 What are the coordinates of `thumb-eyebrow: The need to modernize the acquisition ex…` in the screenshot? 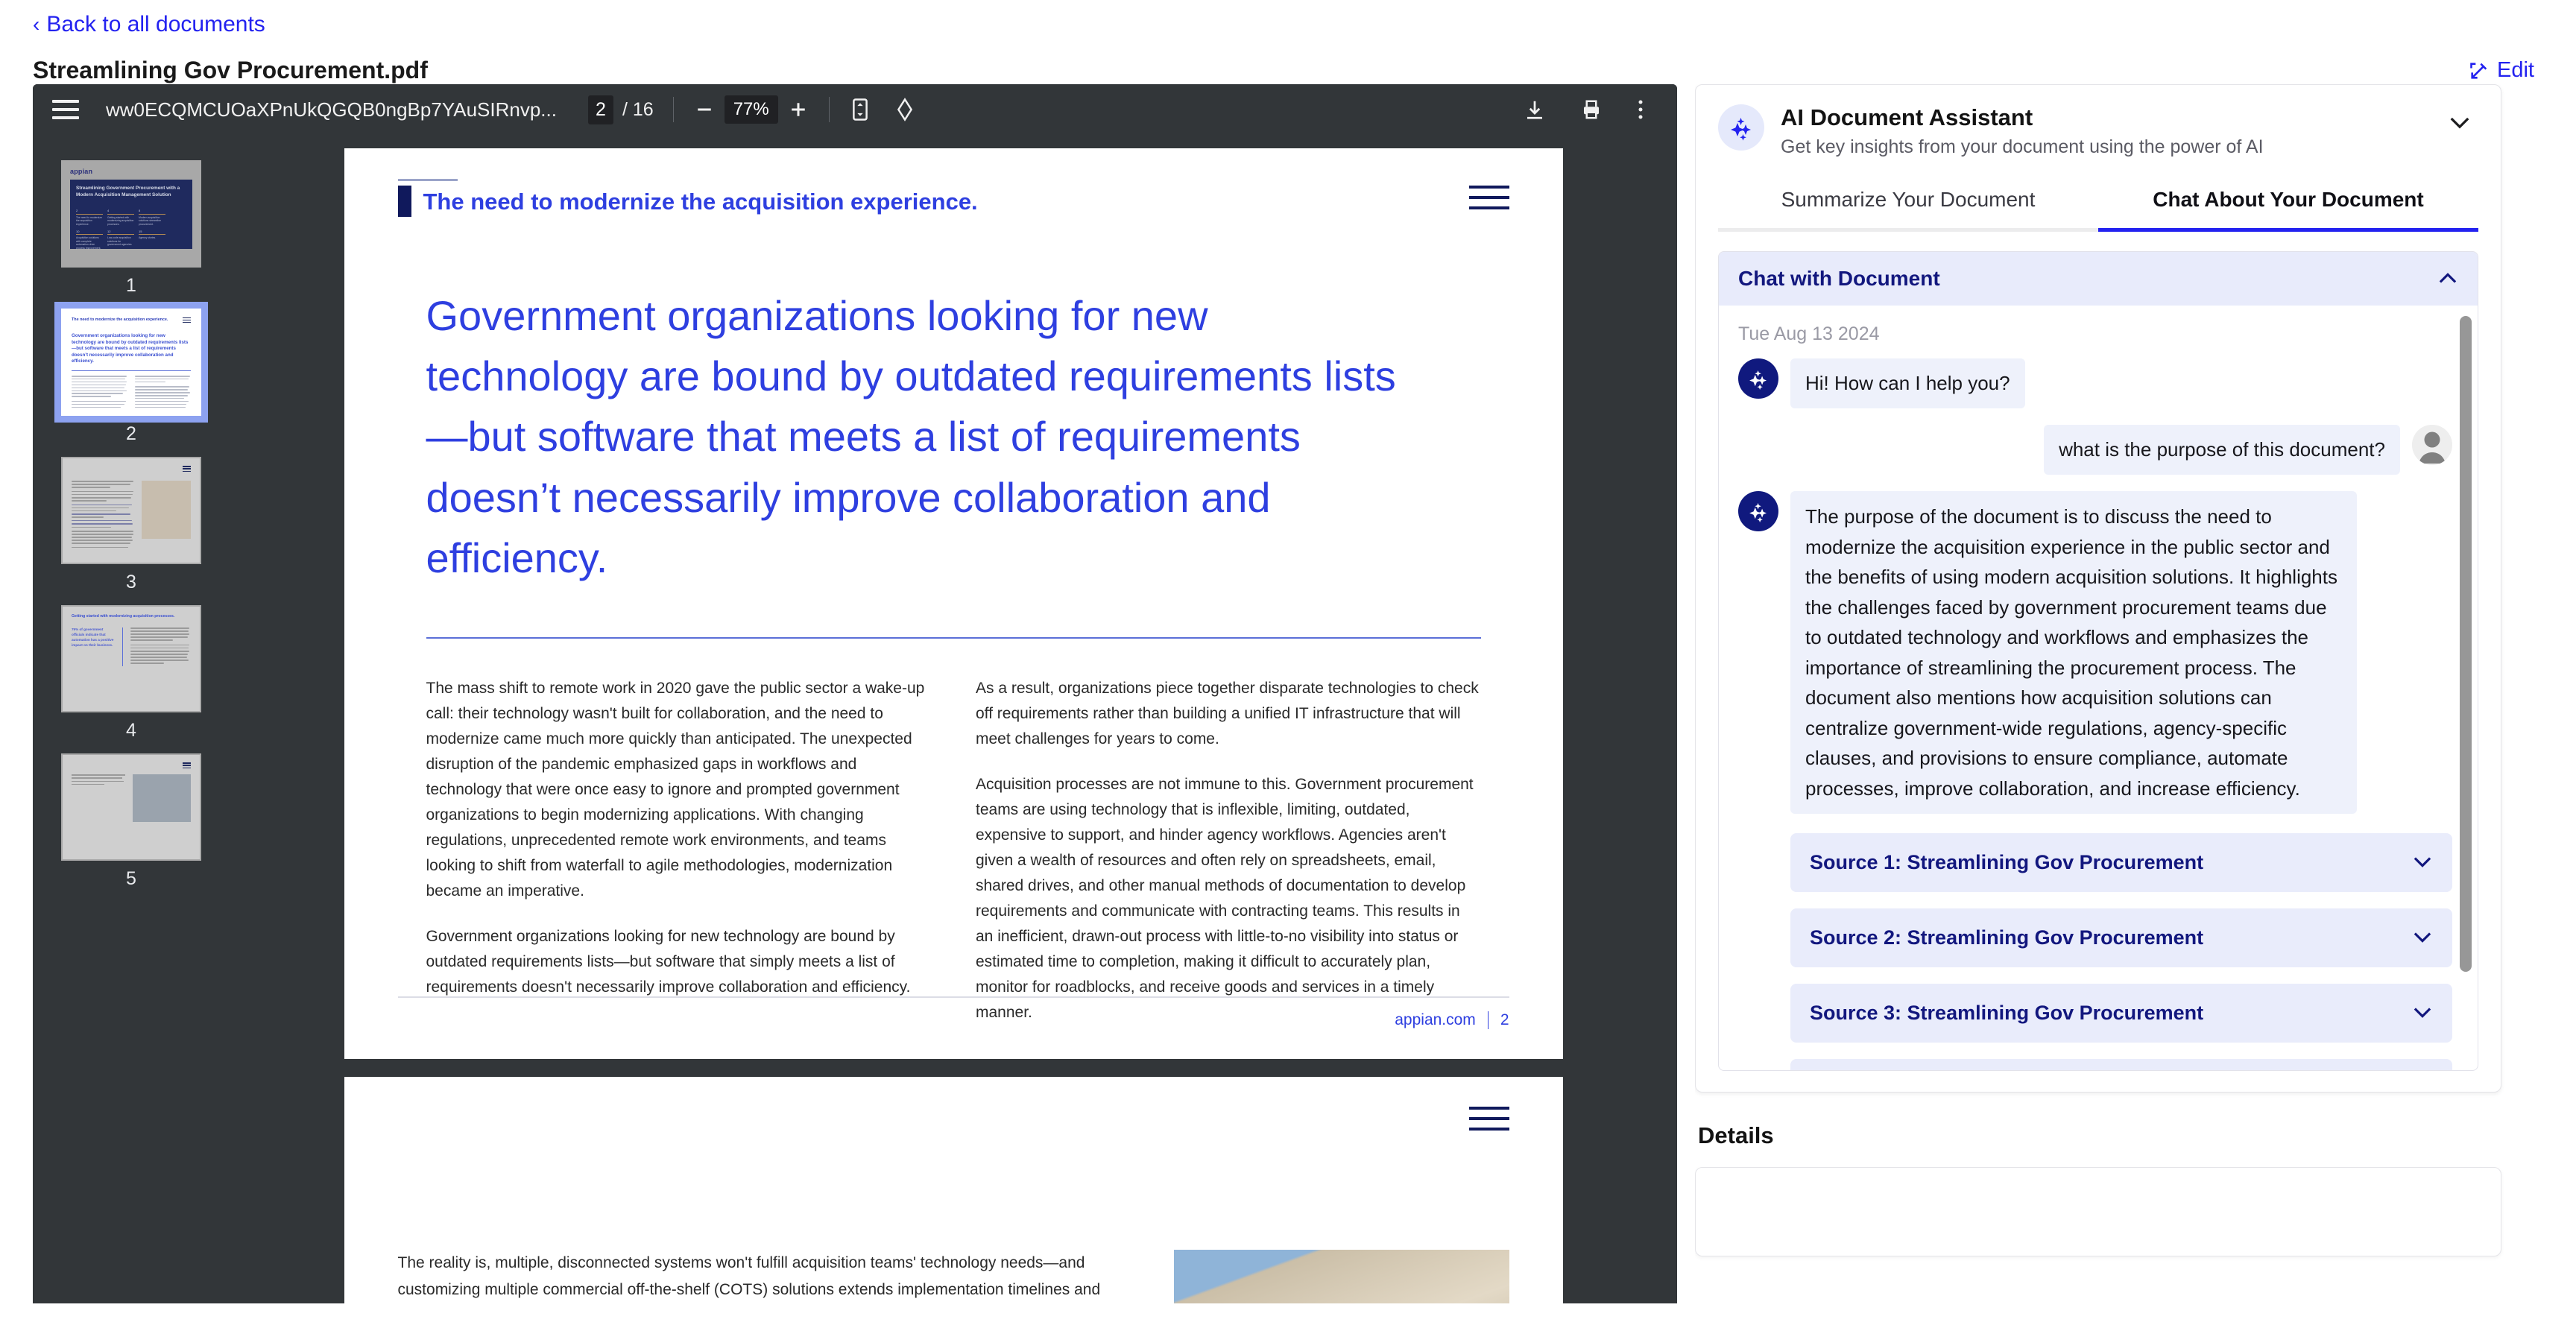 It's located at (120, 320).